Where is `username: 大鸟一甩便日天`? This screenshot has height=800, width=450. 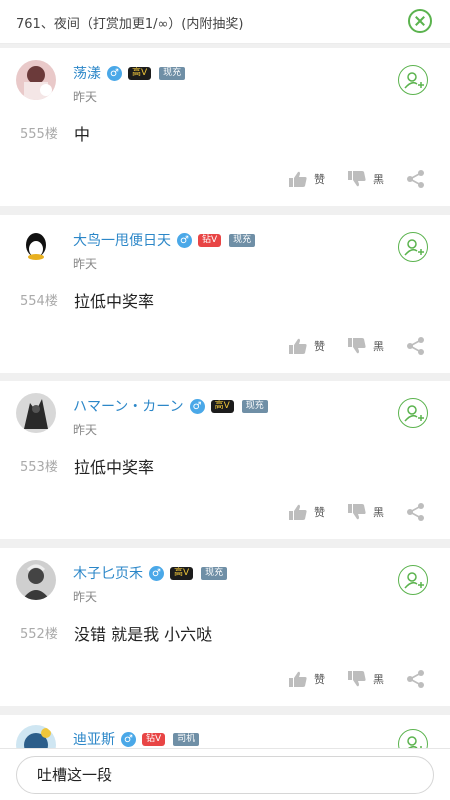
username: 大鸟一甩便日天 is located at coordinates (122, 240).